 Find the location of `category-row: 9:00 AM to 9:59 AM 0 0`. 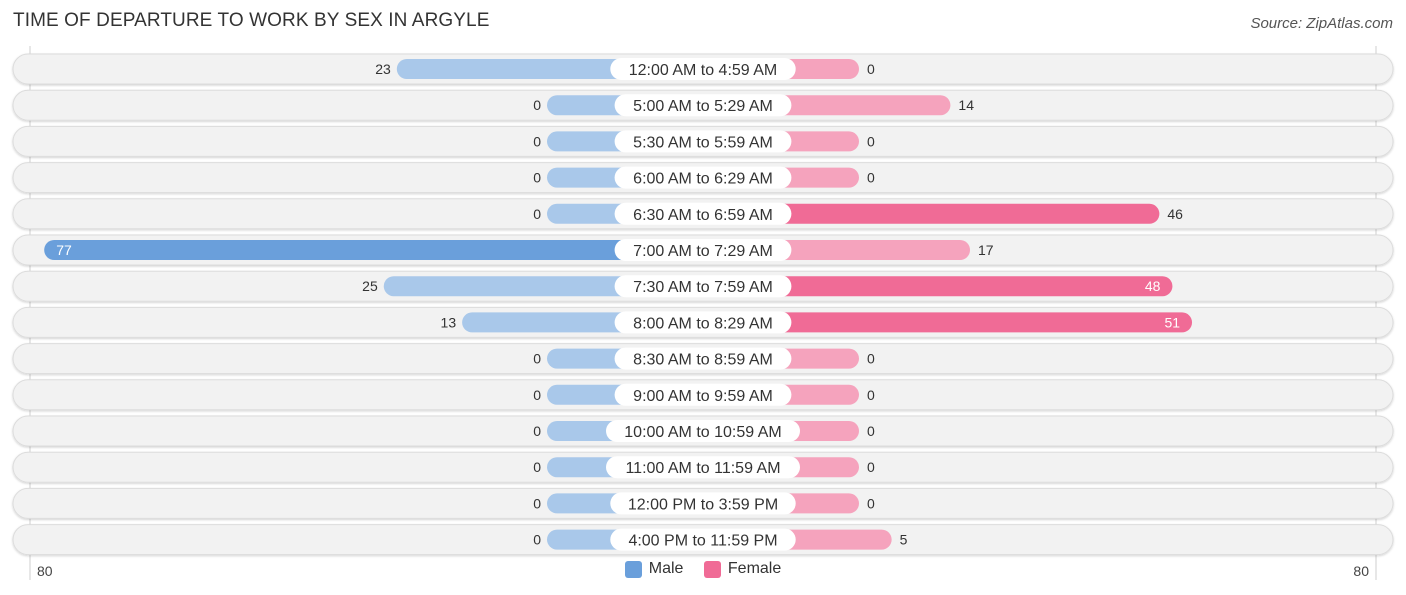

category-row: 9:00 AM to 9:59 AM 0 0 is located at coordinates (703, 395).